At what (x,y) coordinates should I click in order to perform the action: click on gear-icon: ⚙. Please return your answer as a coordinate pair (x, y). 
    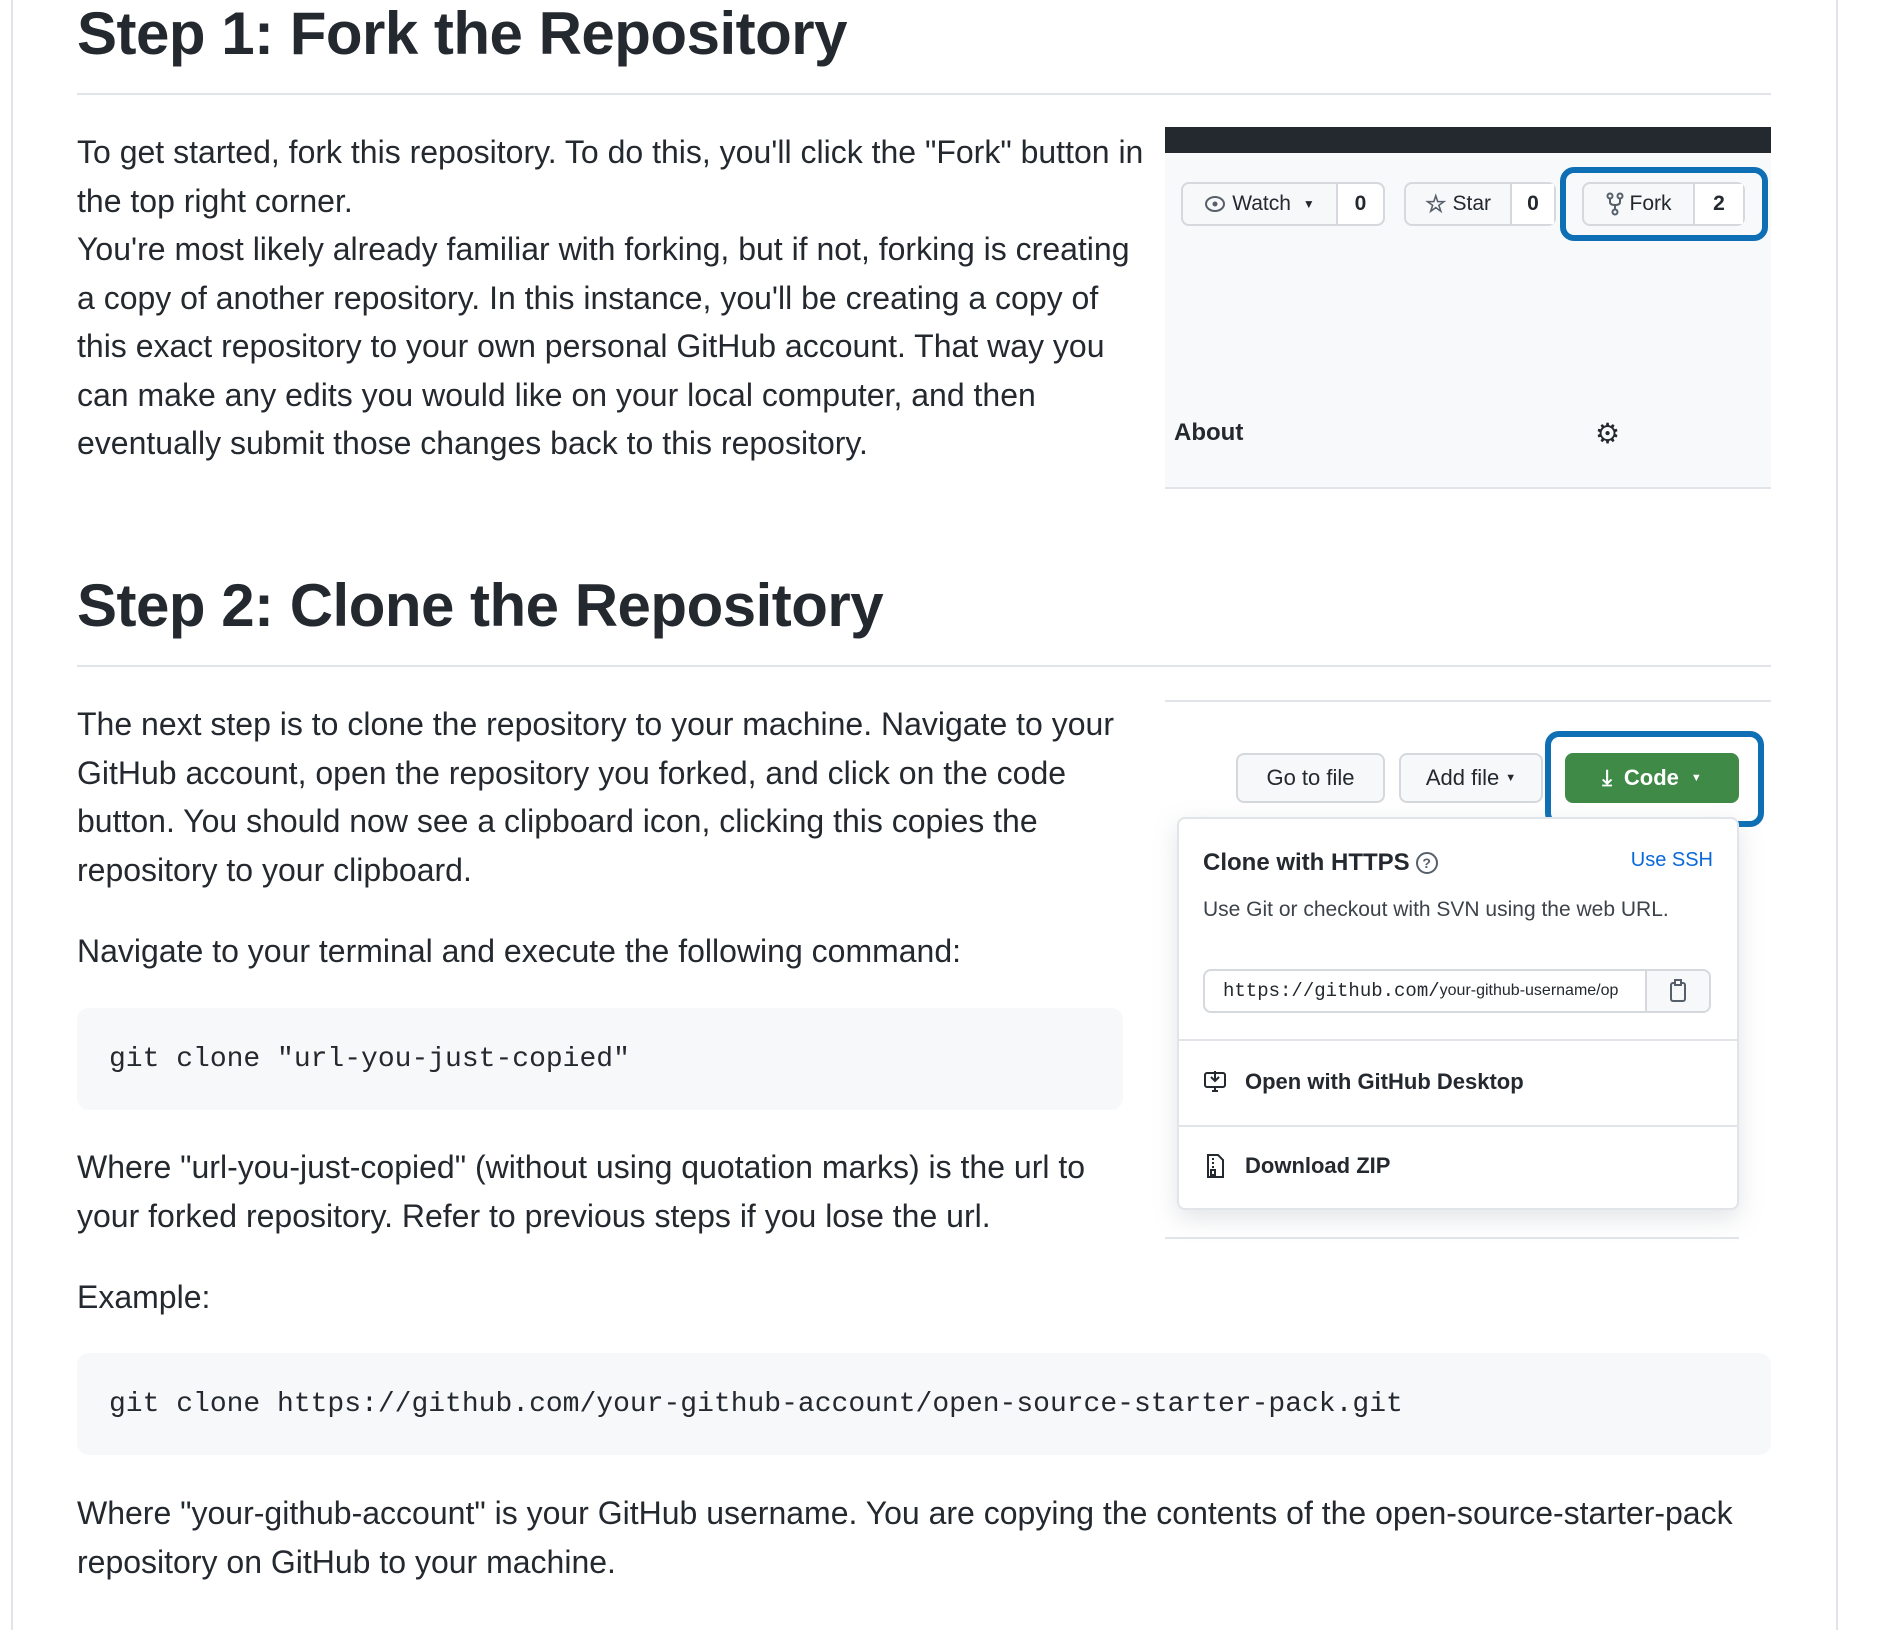
    Looking at the image, I should click on (1607, 433).